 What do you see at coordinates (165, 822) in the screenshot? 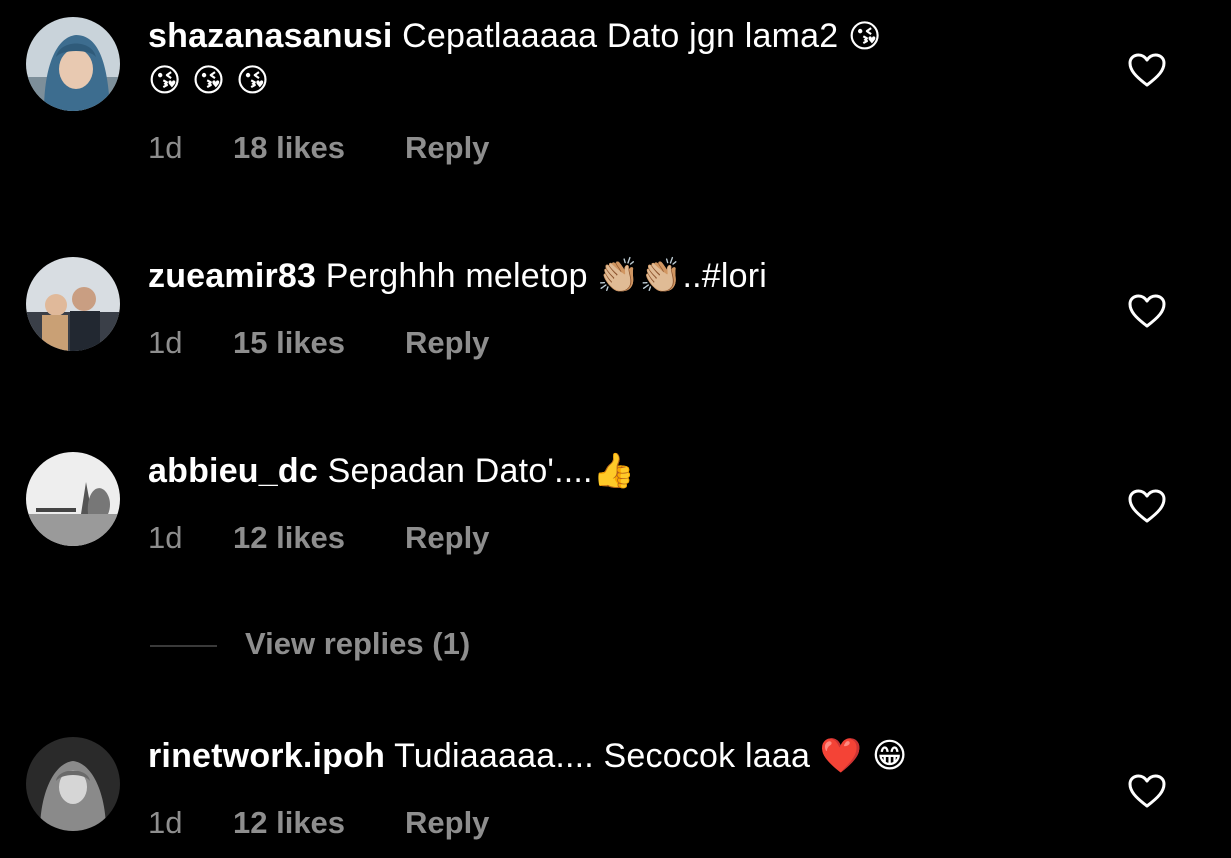
I see `comment-time: 1d` at bounding box center [165, 822].